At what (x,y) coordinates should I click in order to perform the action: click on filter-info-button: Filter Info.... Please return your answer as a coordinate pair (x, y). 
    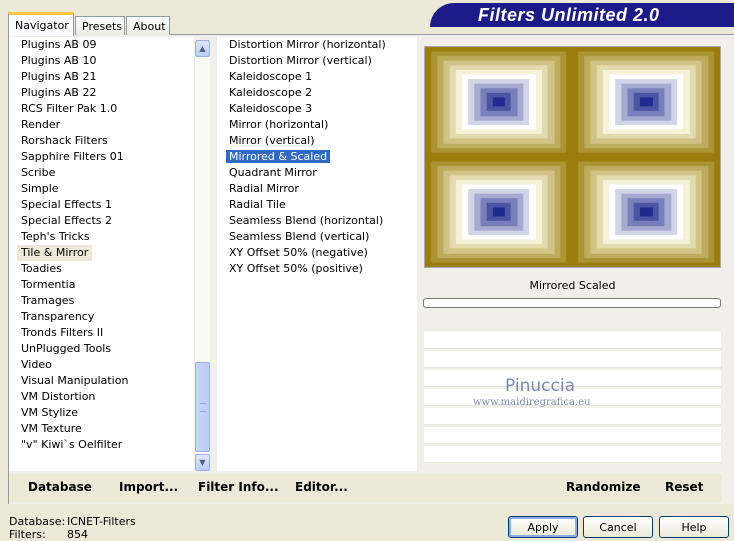
    Looking at the image, I should click on (238, 487).